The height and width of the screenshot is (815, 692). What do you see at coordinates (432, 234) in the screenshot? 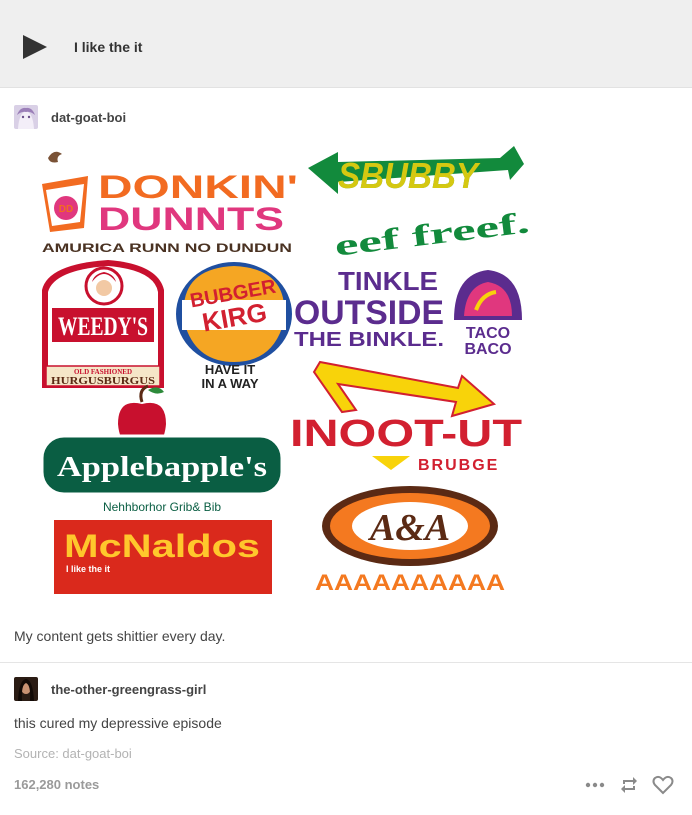
I see `sbubby-tagline: eef freef.` at bounding box center [432, 234].